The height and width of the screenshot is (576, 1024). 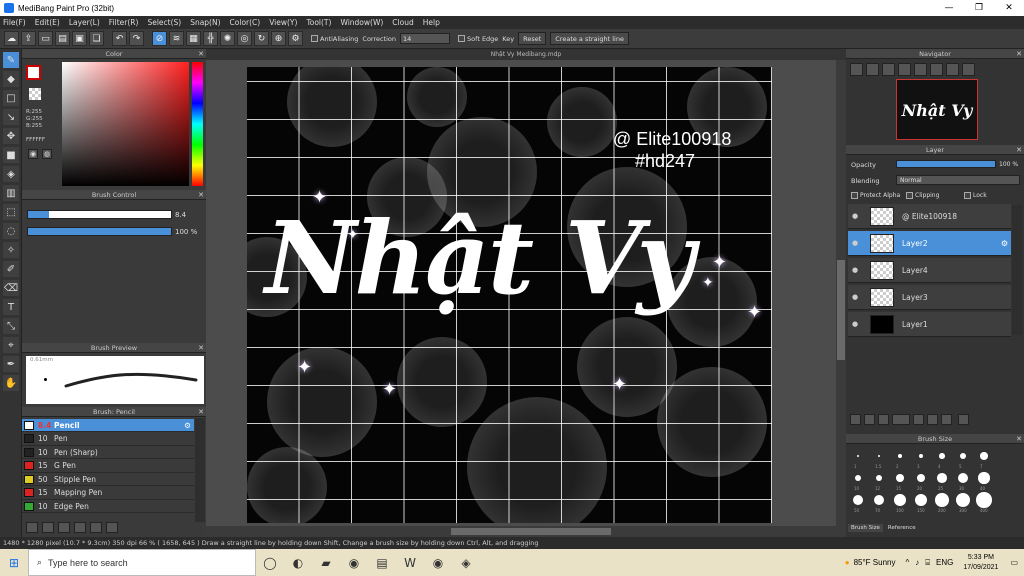 I want to click on snap-radial-icon: ✺, so click(x=227, y=38).